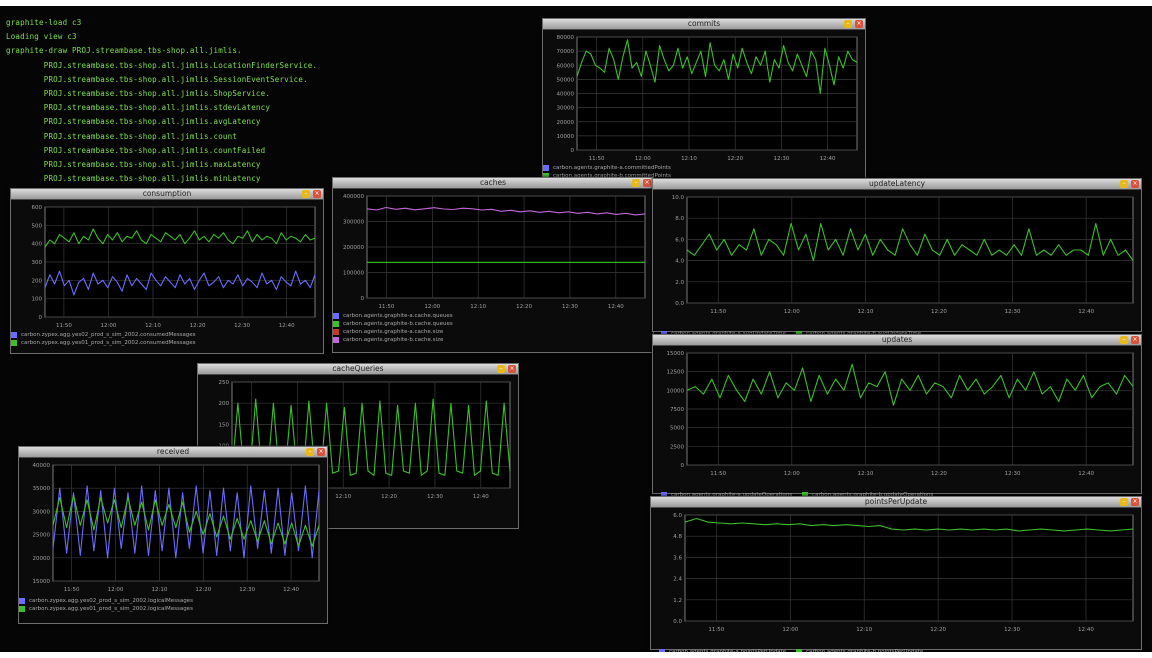 The height and width of the screenshot is (658, 1152). What do you see at coordinates (679, 283) in the screenshot?
I see `y-tick-label: 2.0` at bounding box center [679, 283].